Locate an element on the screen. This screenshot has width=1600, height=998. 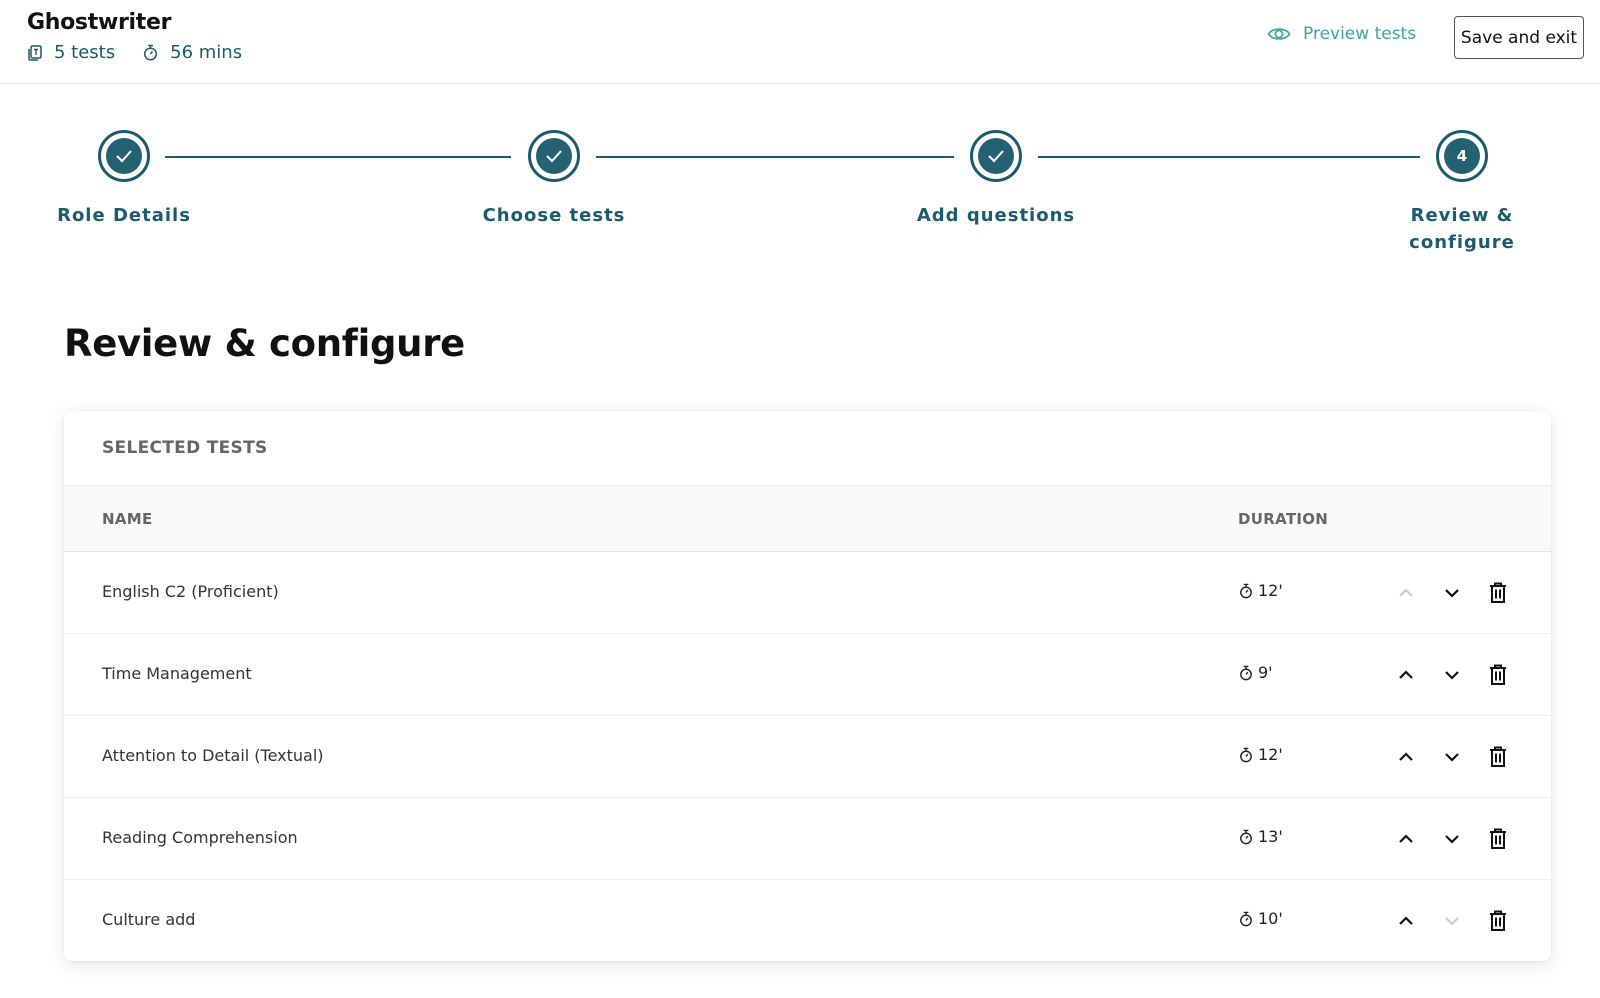
page-title: Review & configure is located at coordinates (264, 343).